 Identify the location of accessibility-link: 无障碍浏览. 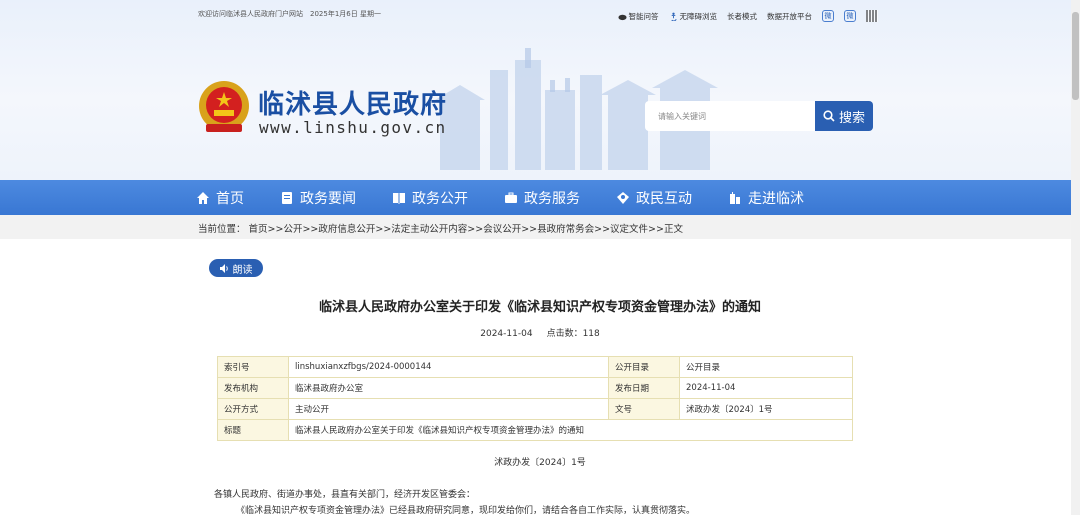
(693, 16).